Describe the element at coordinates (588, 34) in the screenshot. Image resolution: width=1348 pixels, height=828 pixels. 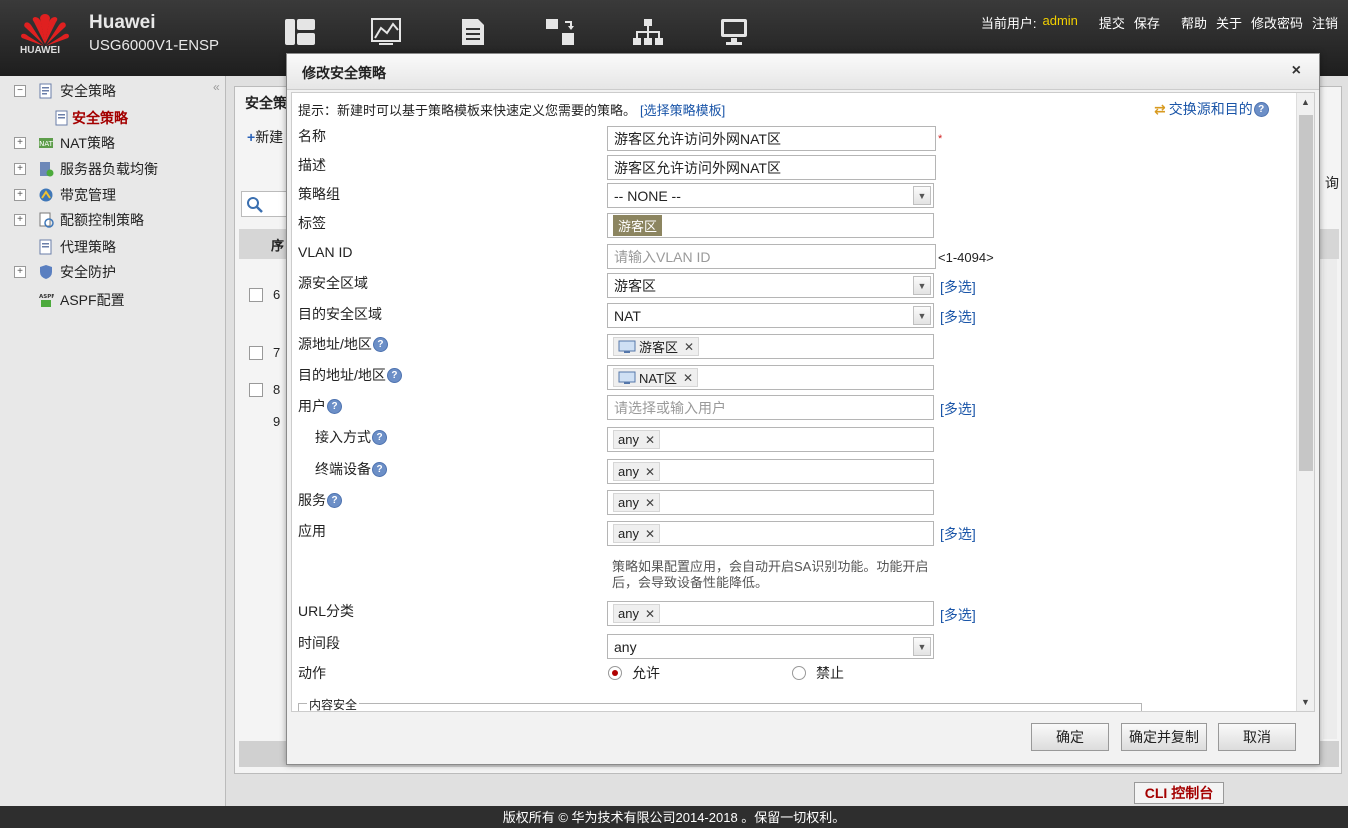
I see `nav-objects` at that location.